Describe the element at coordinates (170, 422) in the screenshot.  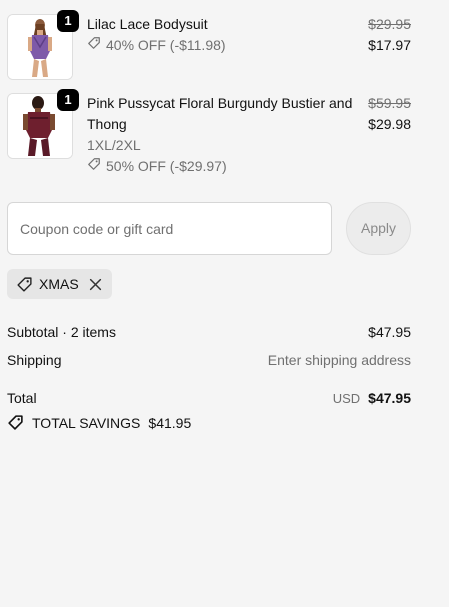
I see `savings-value: $41.95` at that location.